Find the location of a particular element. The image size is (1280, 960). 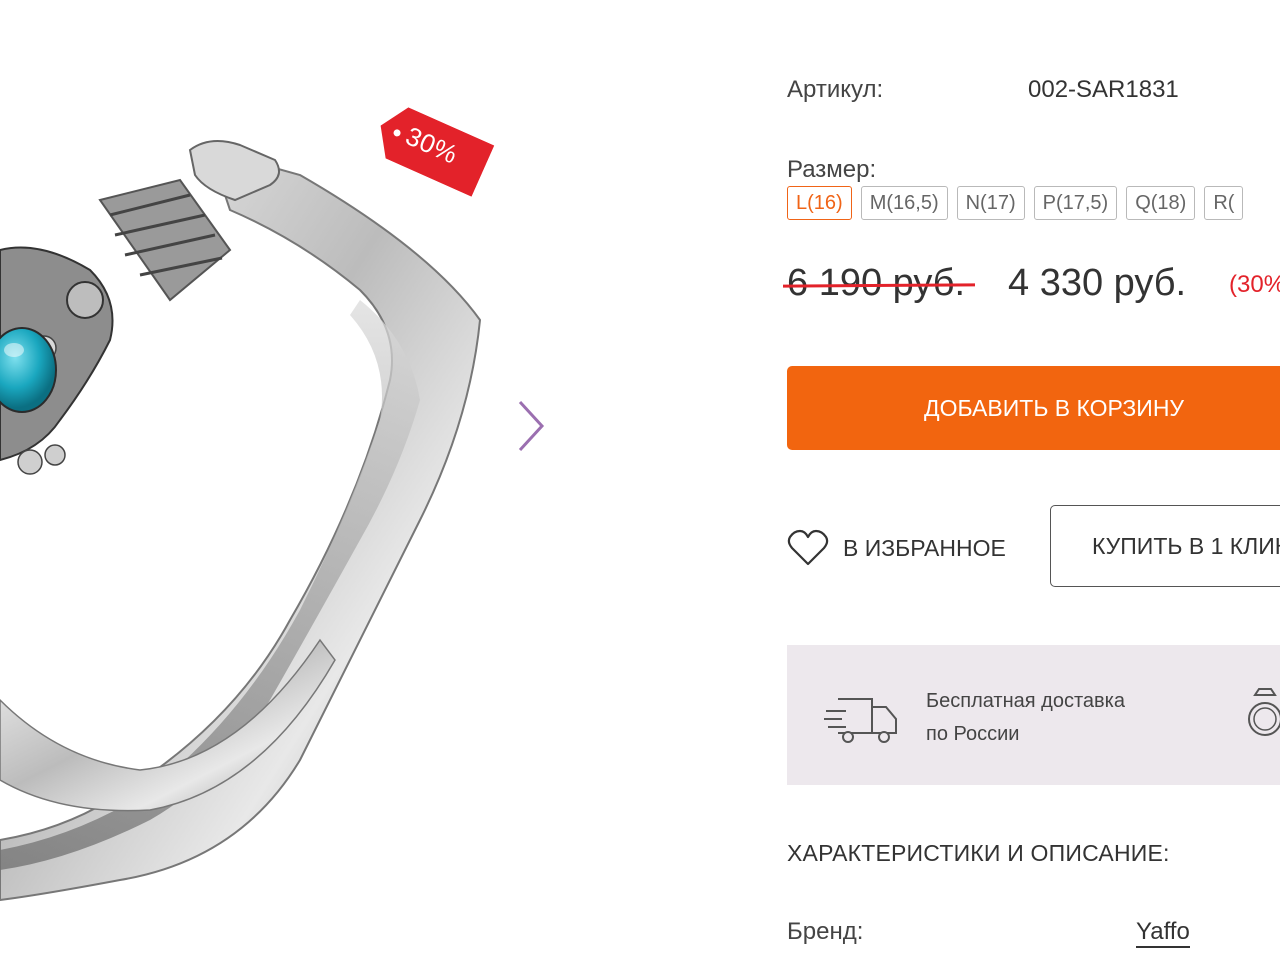

favorites-label: В ИЗБРАННОЕ is located at coordinates (924, 547).